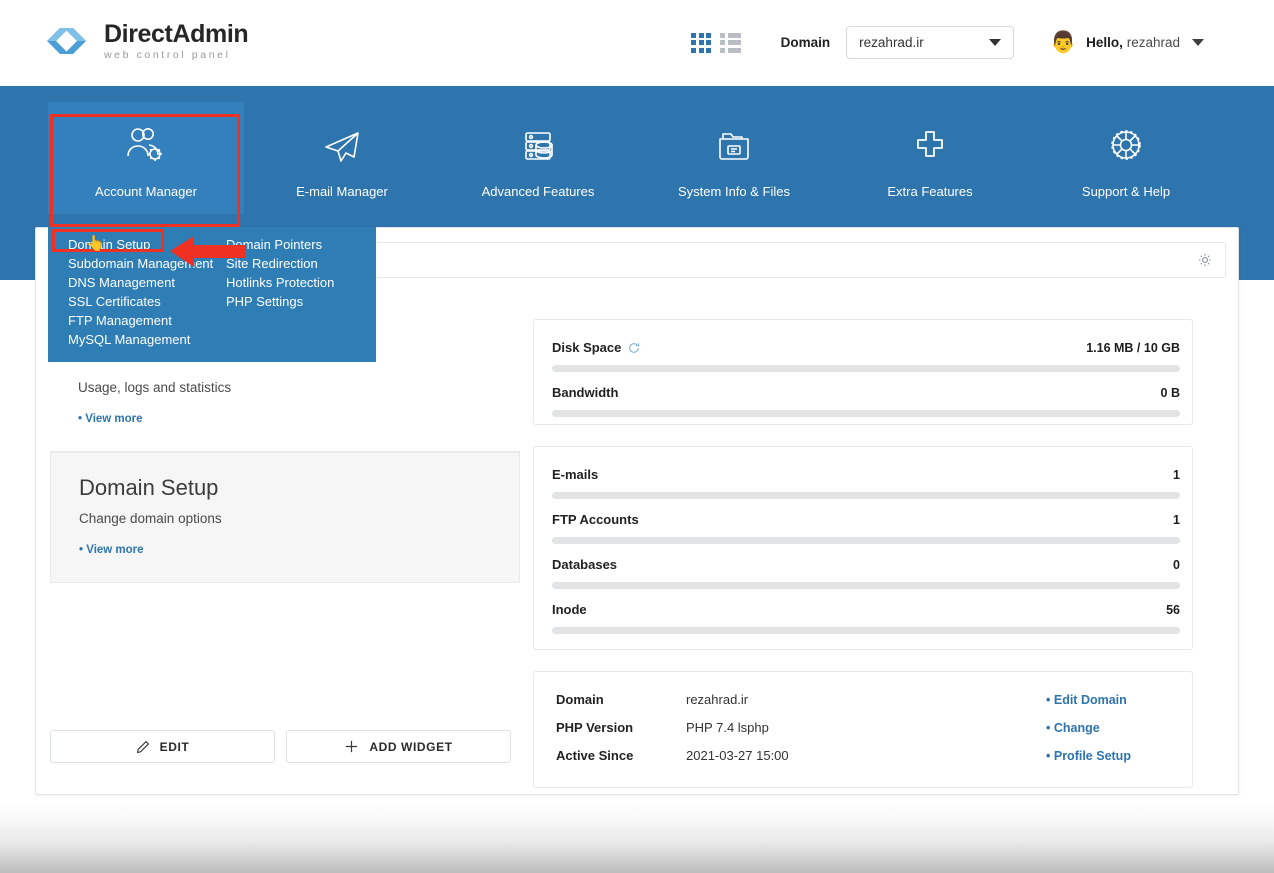 The width and height of the screenshot is (1274, 873). I want to click on meter-disk-space: Disk Space 1.16 MB / 10 GB, so click(866, 356).